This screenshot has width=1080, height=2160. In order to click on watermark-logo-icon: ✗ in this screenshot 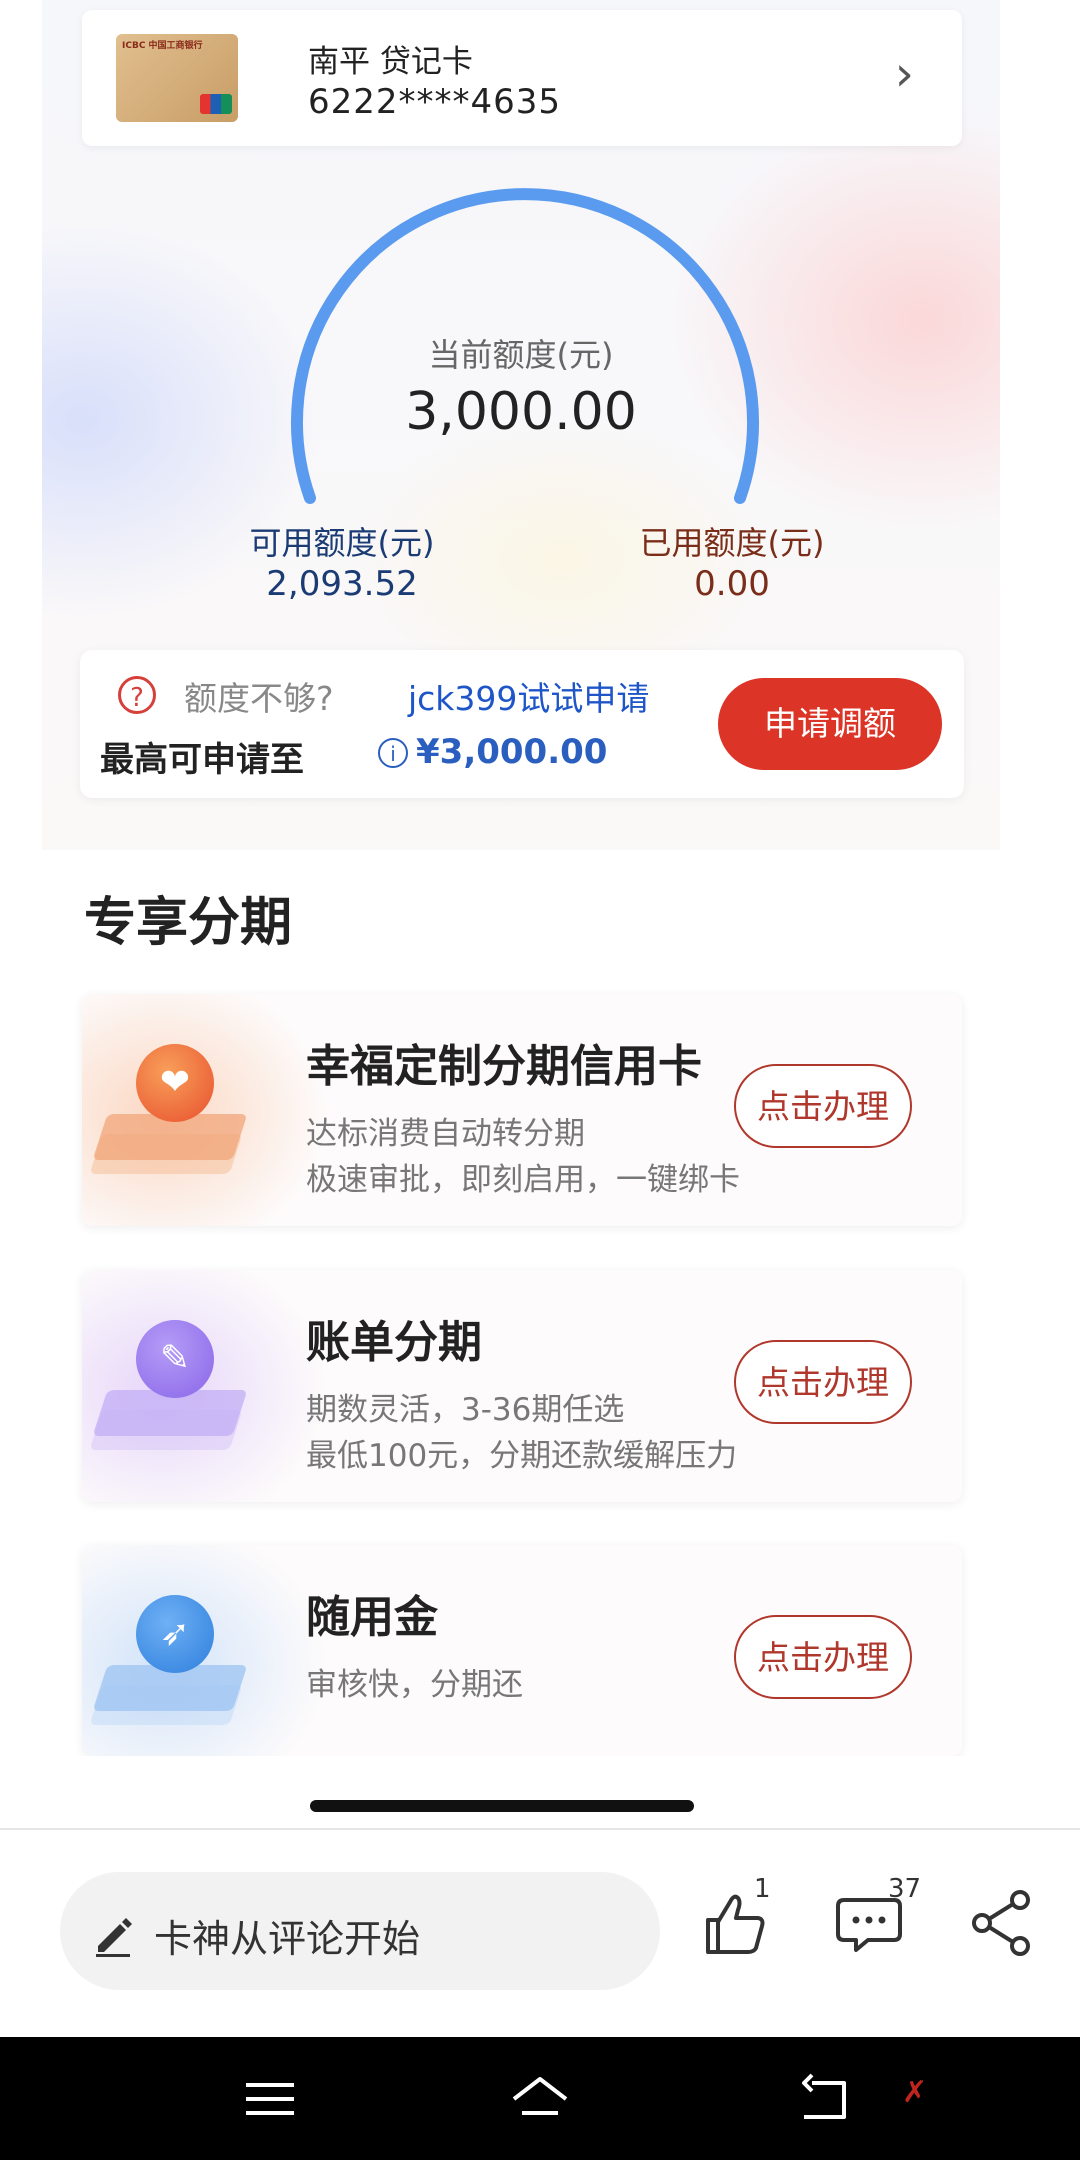, I will do `click(915, 2092)`.